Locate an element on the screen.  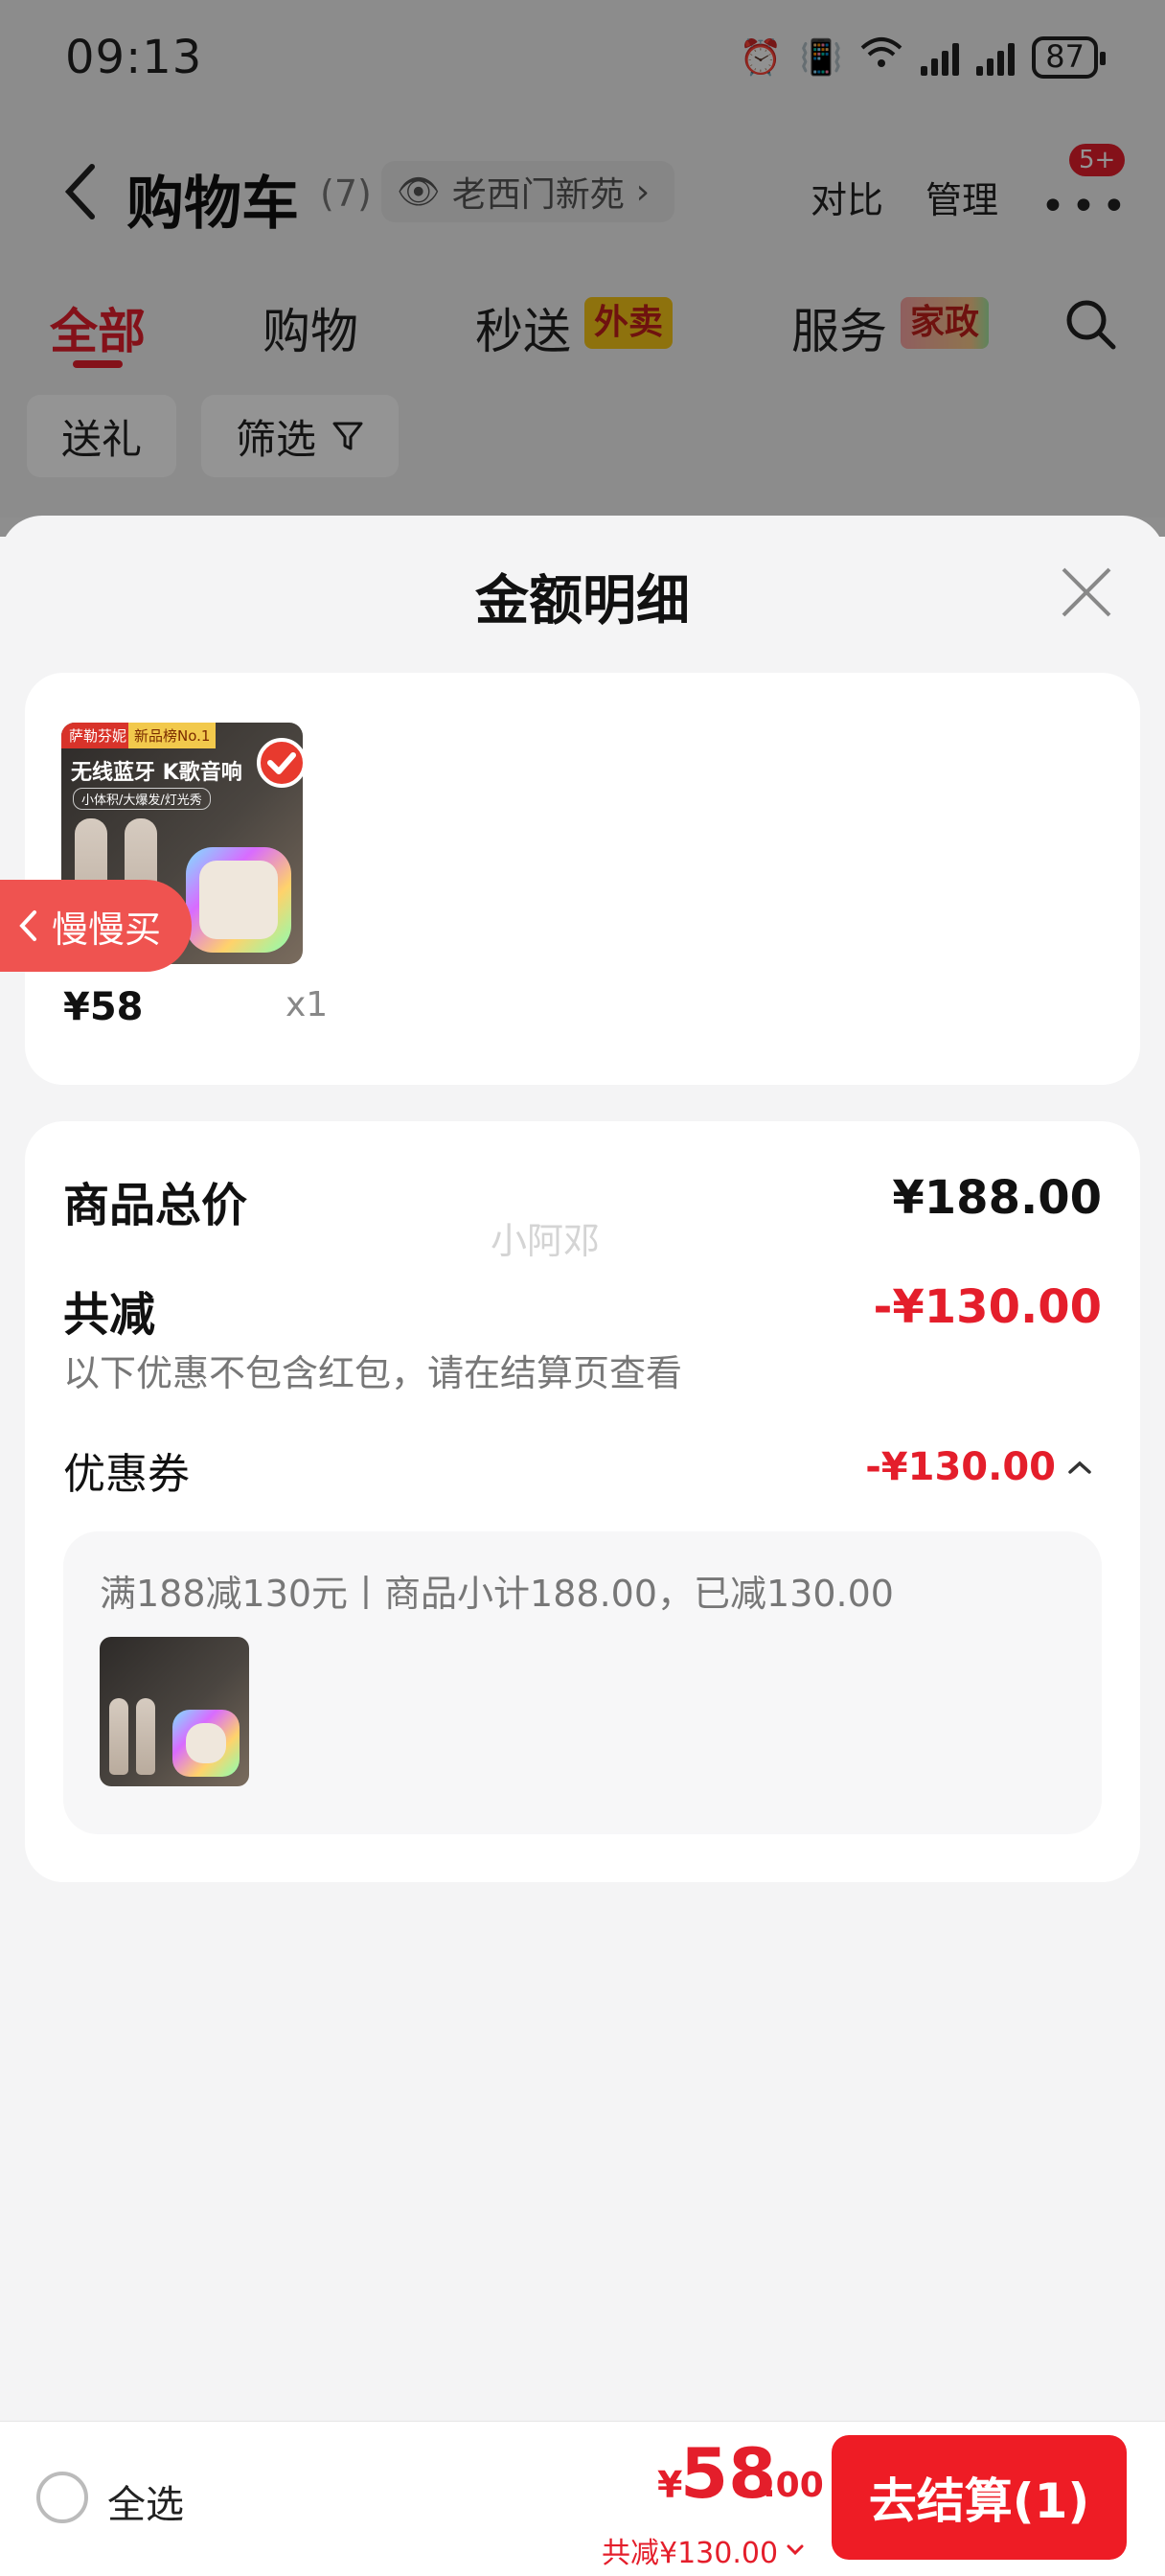
coupon-toggle: -¥130.00 is located at coordinates (979, 1467).